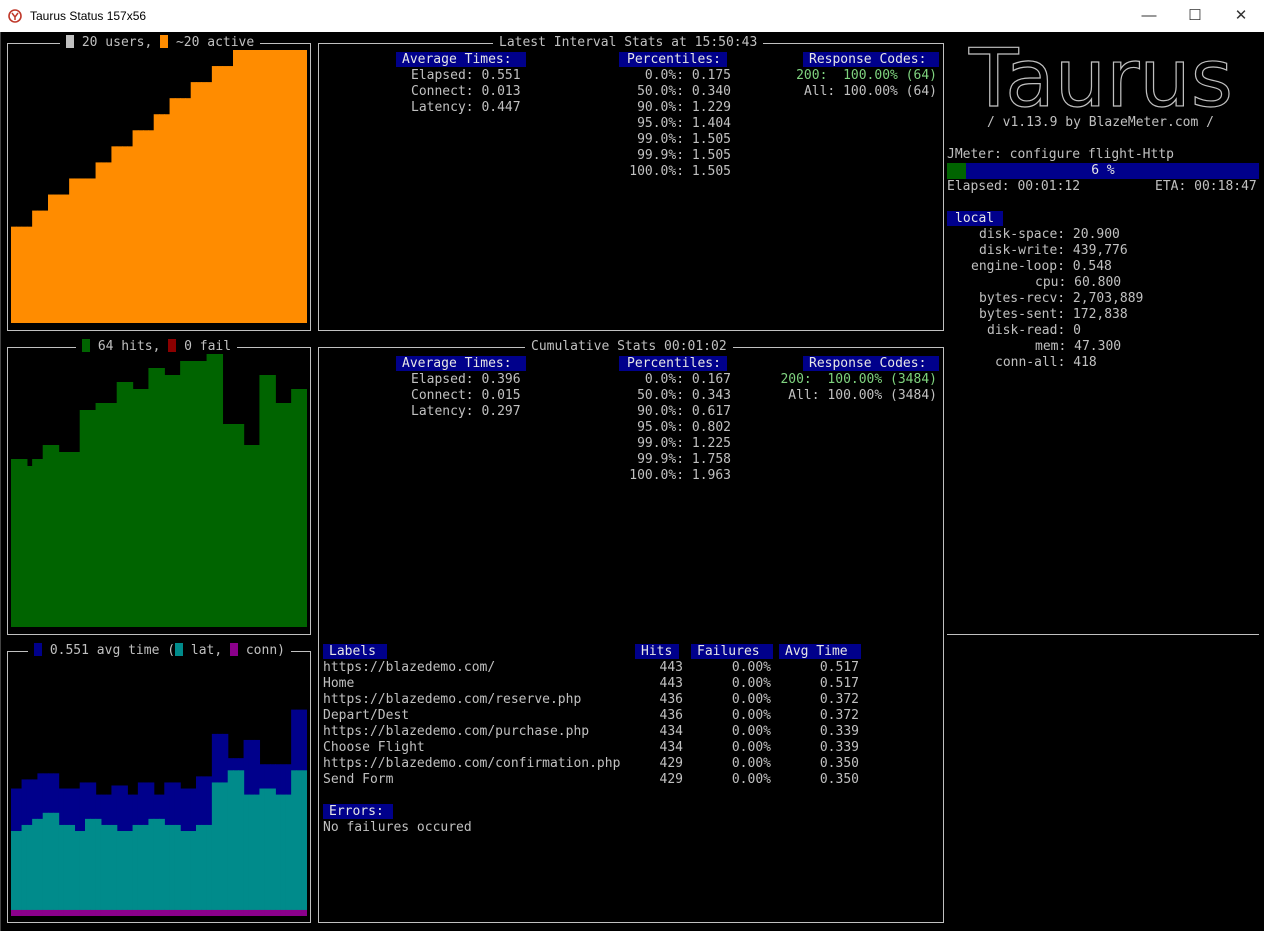  I want to click on window-titlebar: Taurus Status 157x56 — ☐ ✕, so click(632, 16).